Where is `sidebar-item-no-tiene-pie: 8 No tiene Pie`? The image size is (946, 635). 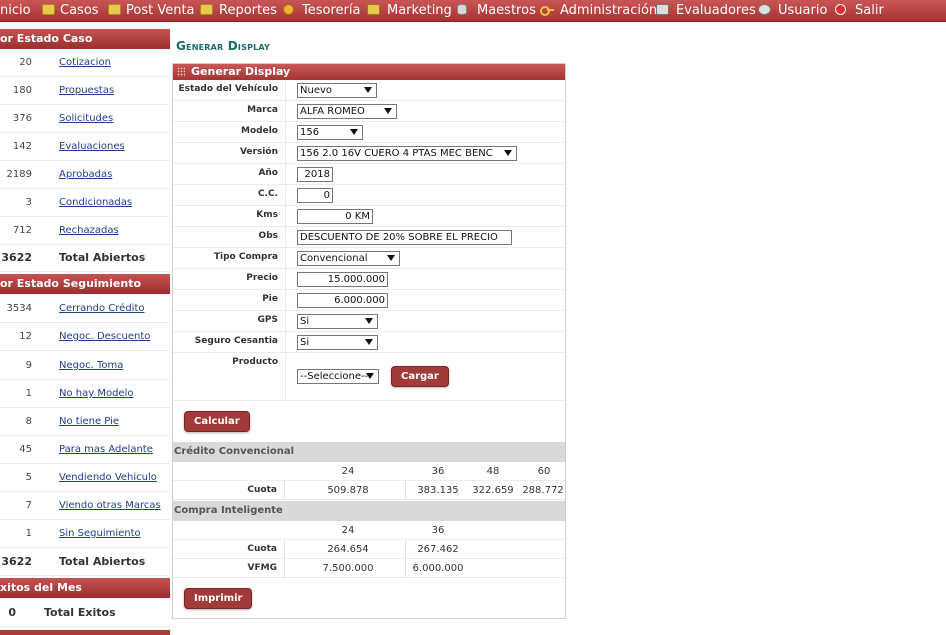
sidebar-item-no-tiene-pie: 8 No tiene Pie is located at coordinates (85, 422).